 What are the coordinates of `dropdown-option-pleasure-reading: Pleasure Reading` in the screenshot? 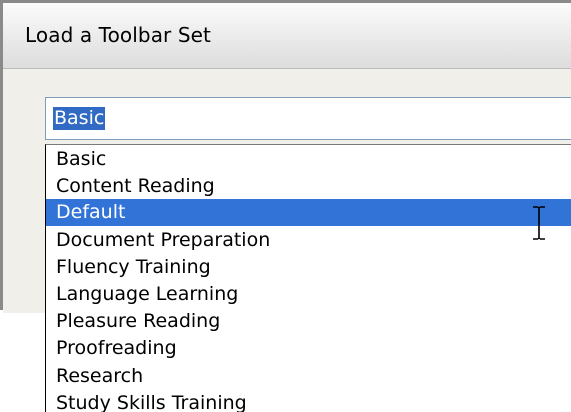 It's located at (308, 321).